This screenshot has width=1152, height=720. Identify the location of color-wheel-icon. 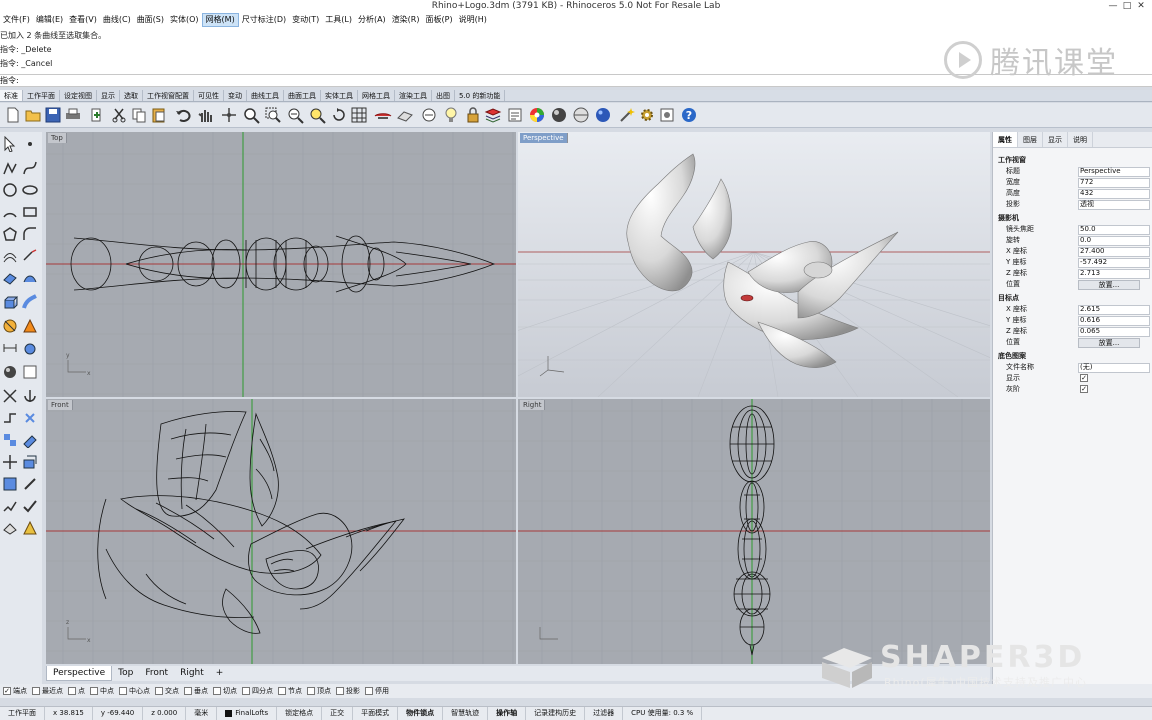
(537, 115).